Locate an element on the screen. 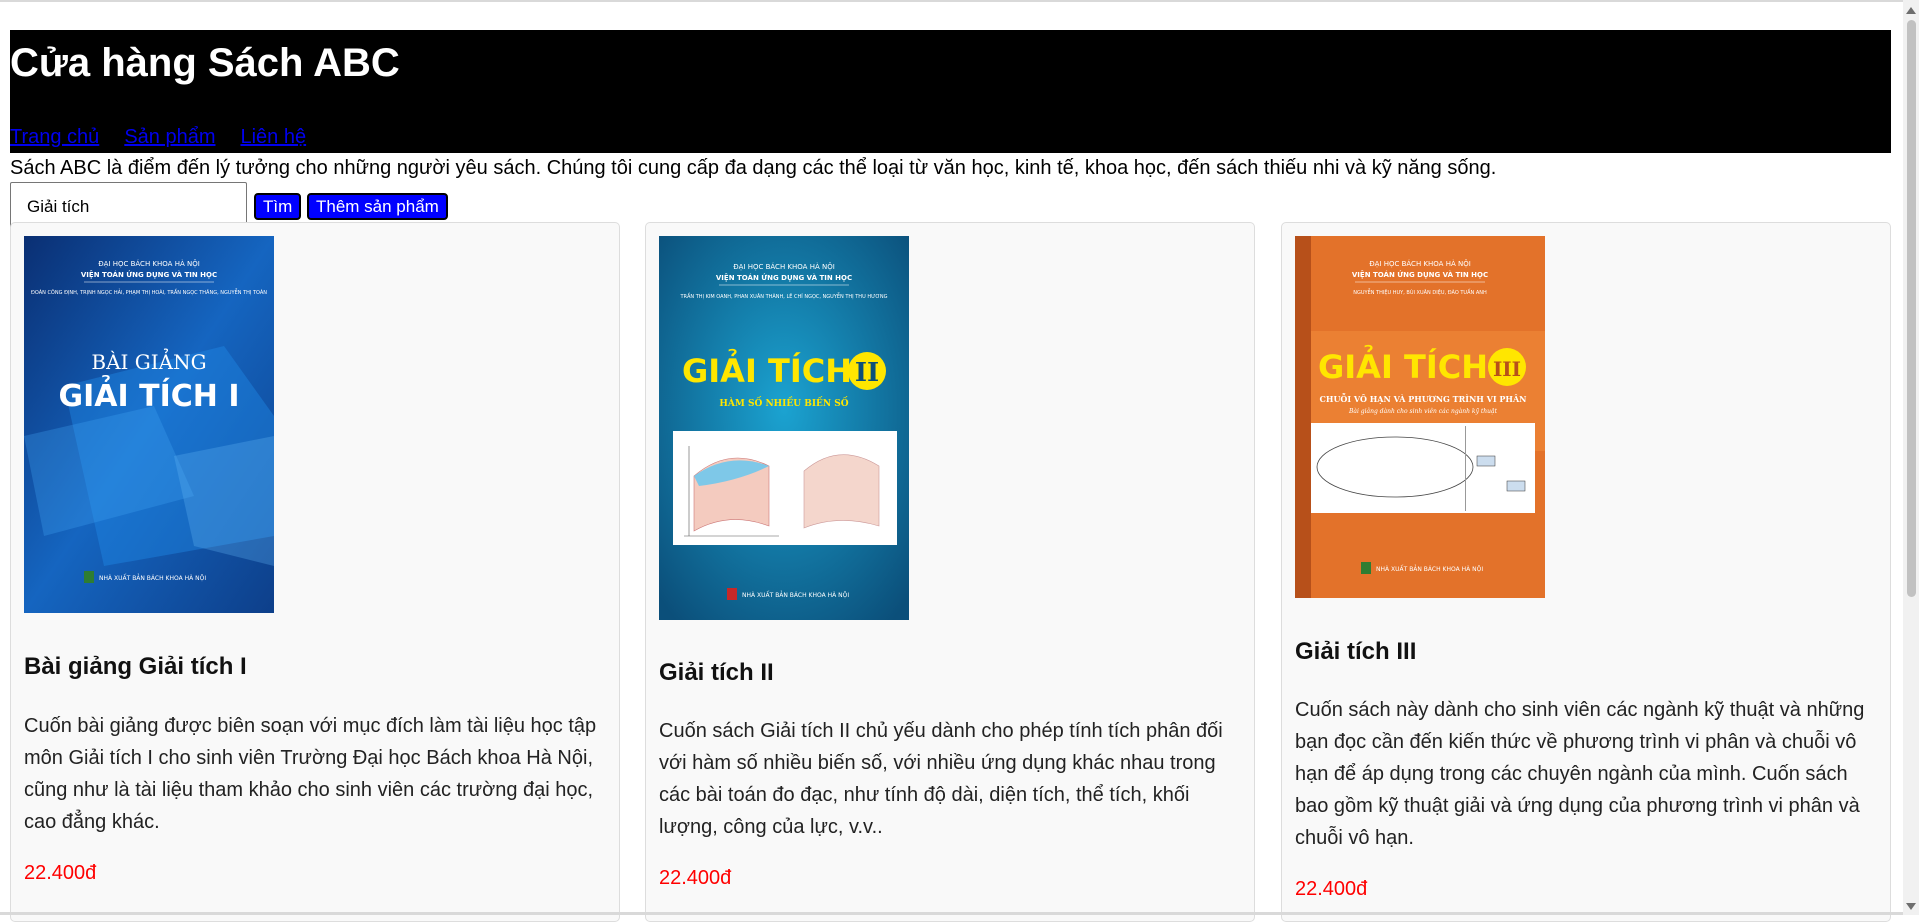 The image size is (1919, 922). svg-text: BÀI GIẢNG is located at coordinates (148, 361).